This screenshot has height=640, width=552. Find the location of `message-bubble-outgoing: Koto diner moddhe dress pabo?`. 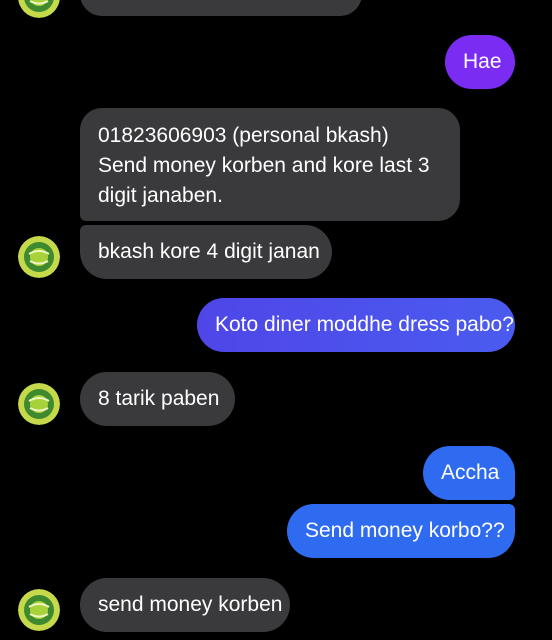

message-bubble-outgoing: Koto diner moddhe dress pabo? is located at coordinates (356, 325).